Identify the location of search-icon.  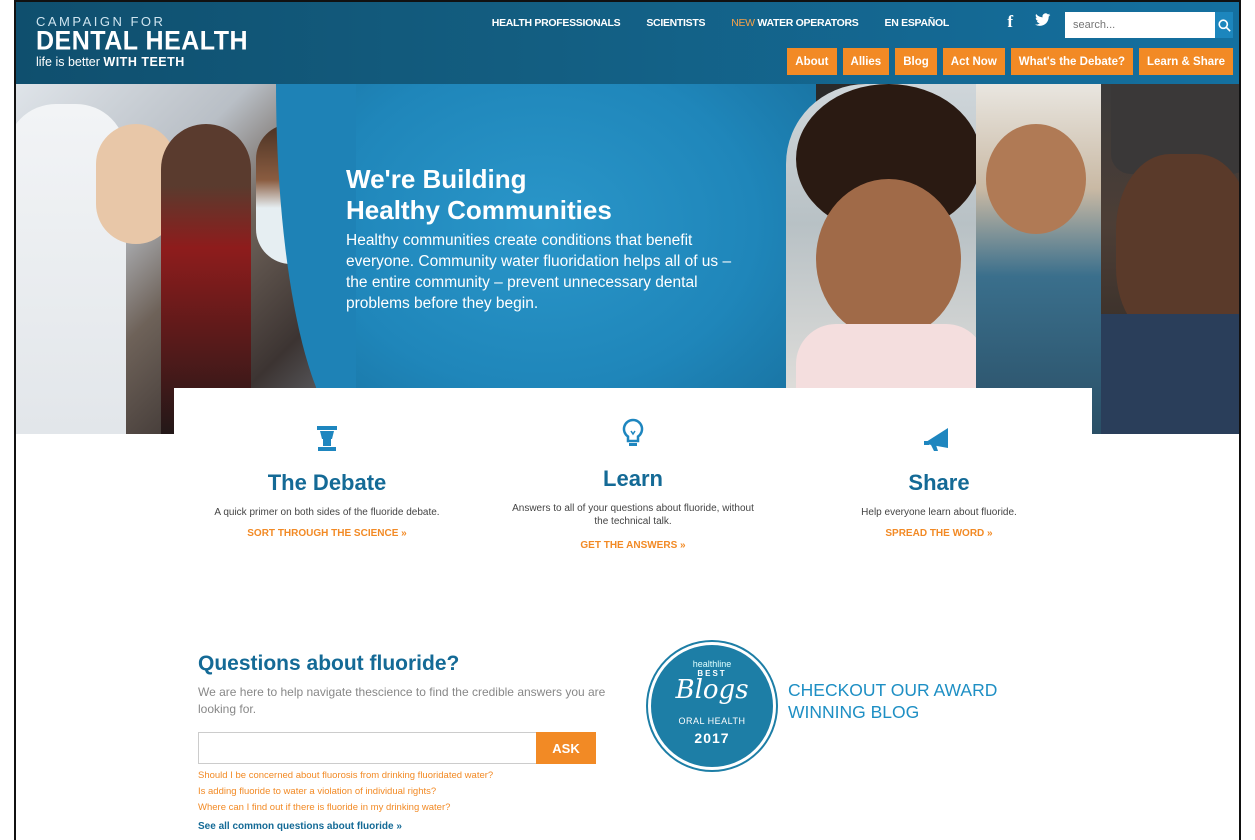
(1224, 25).